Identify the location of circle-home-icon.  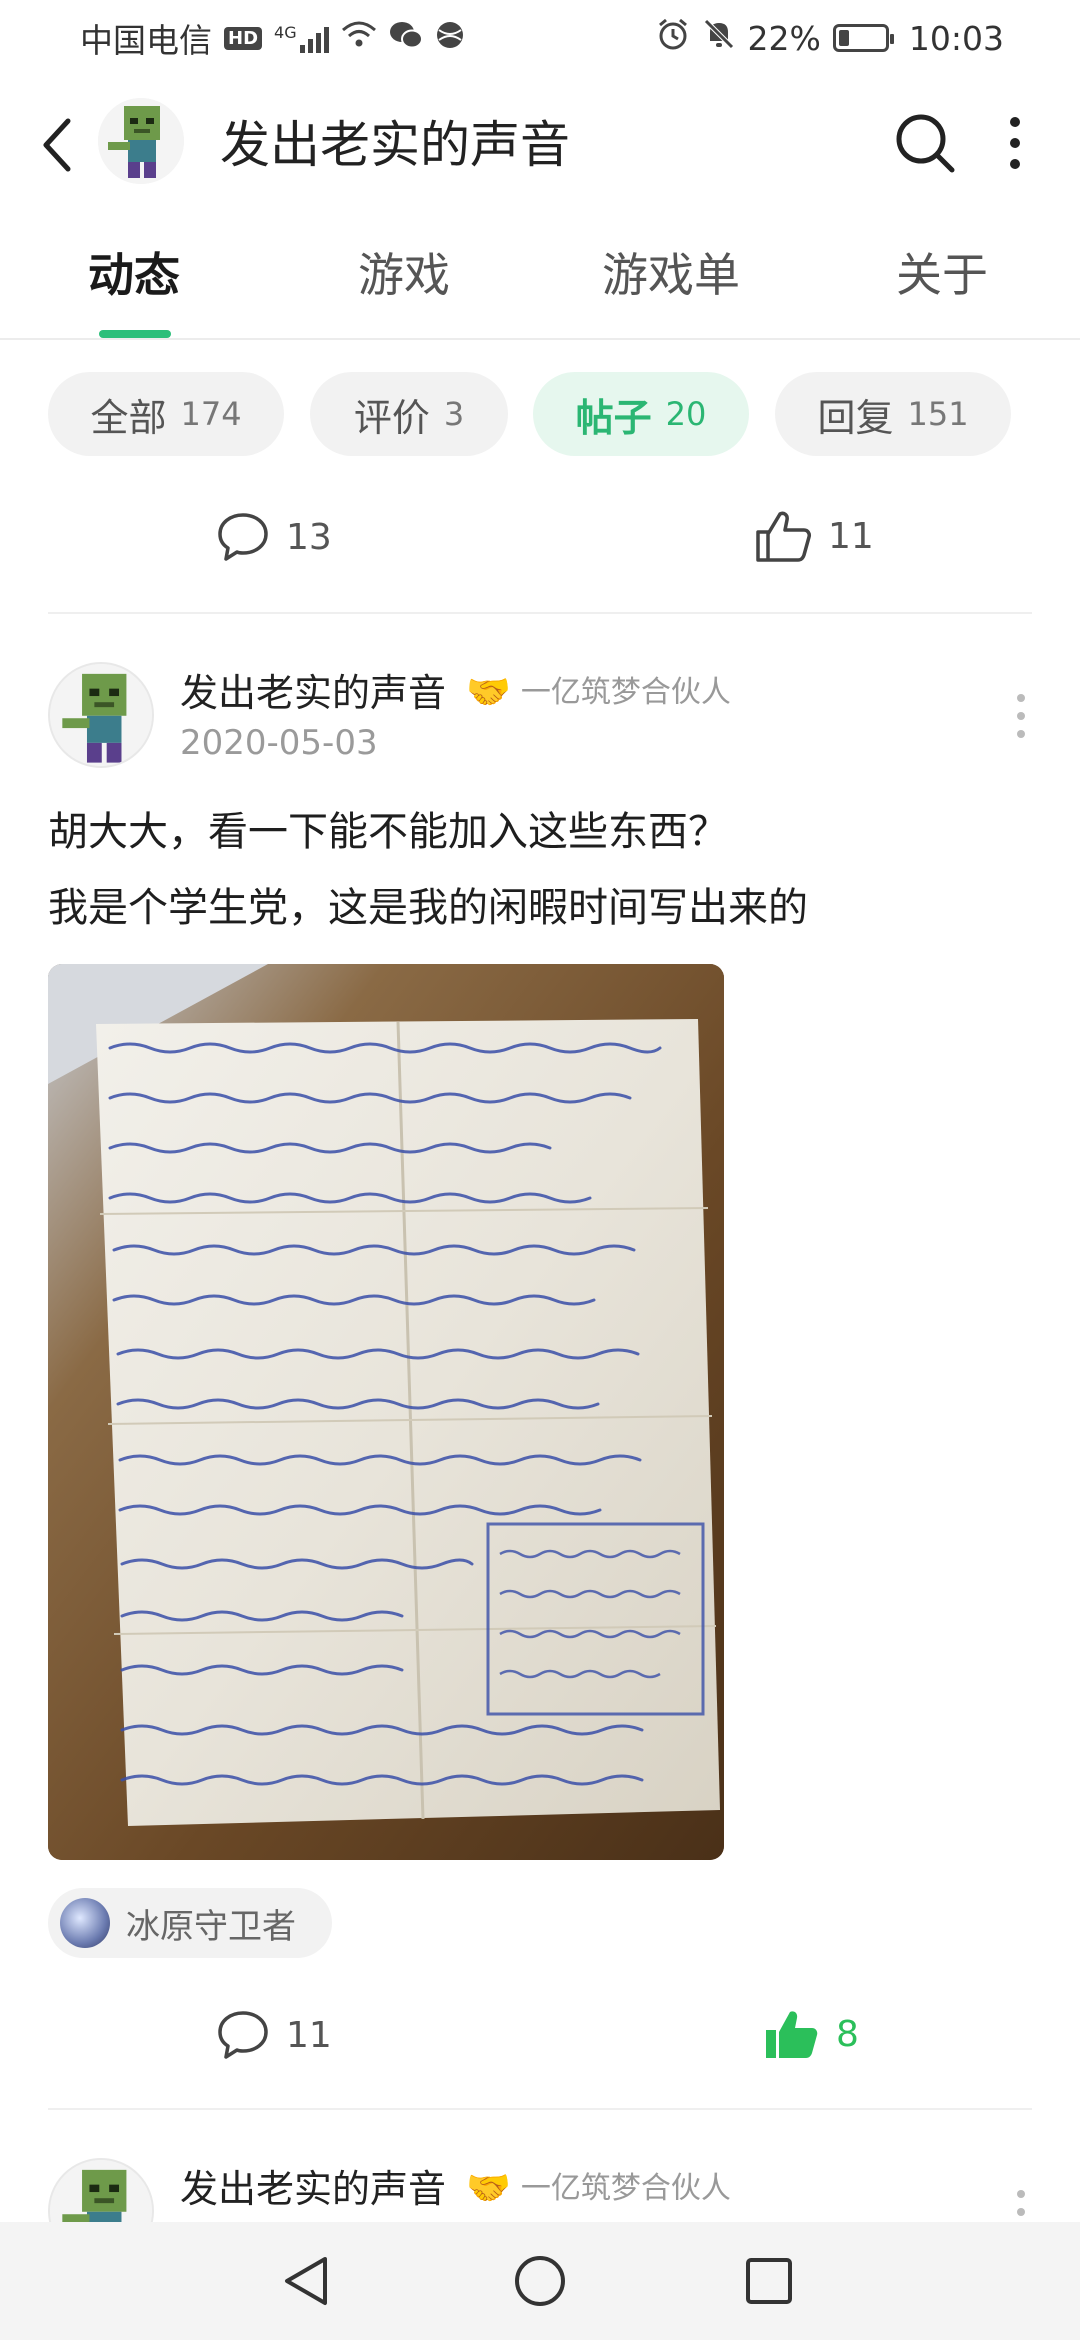
(540, 2281).